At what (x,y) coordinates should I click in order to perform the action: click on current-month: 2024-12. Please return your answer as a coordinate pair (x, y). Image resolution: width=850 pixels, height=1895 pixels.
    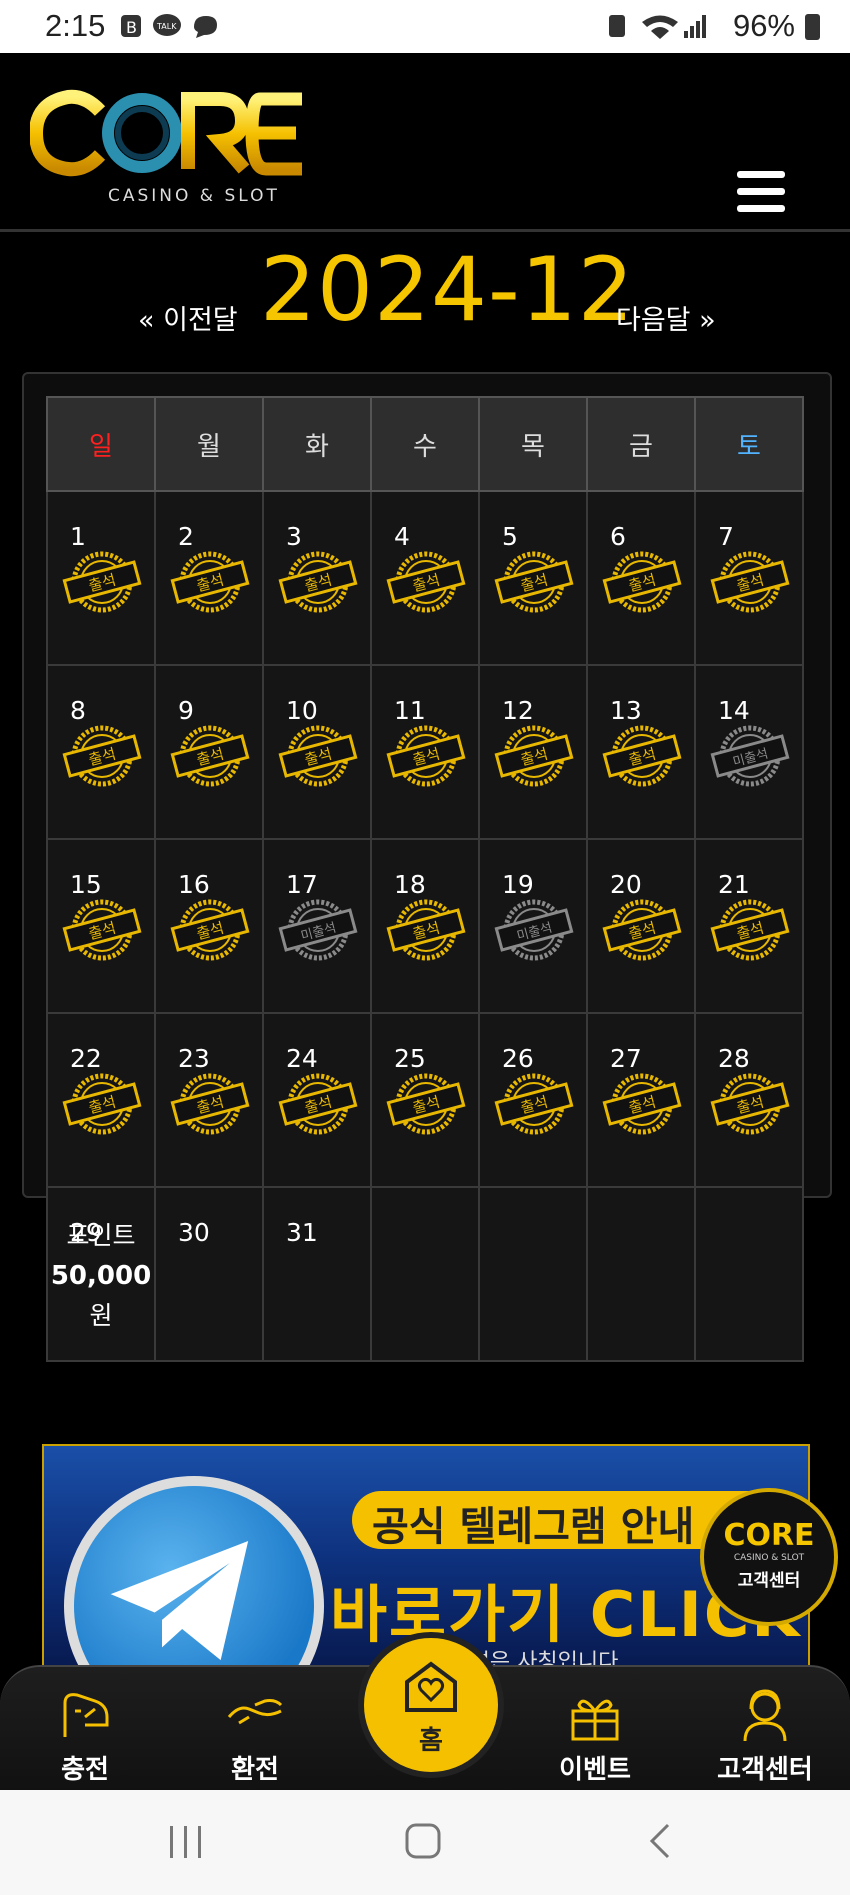
    Looking at the image, I should click on (447, 289).